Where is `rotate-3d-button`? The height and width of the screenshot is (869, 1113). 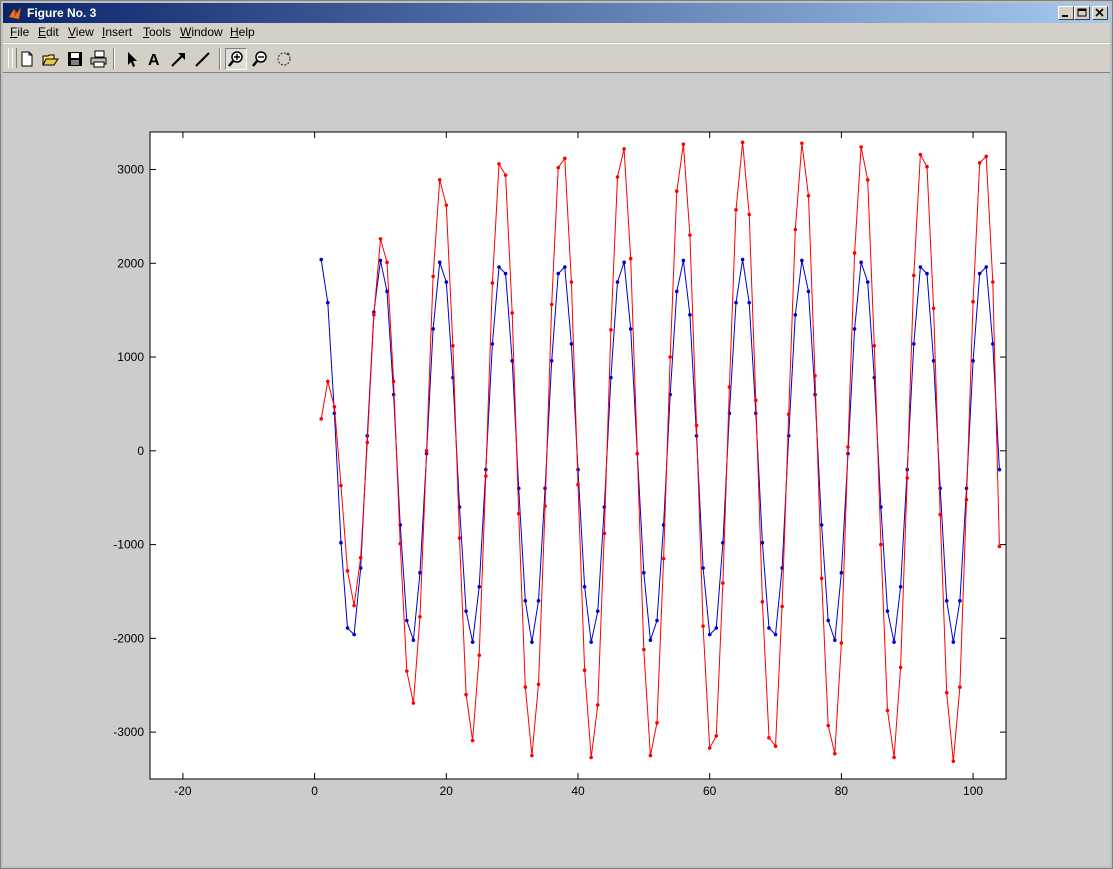
rotate-3d-button is located at coordinates (284, 59).